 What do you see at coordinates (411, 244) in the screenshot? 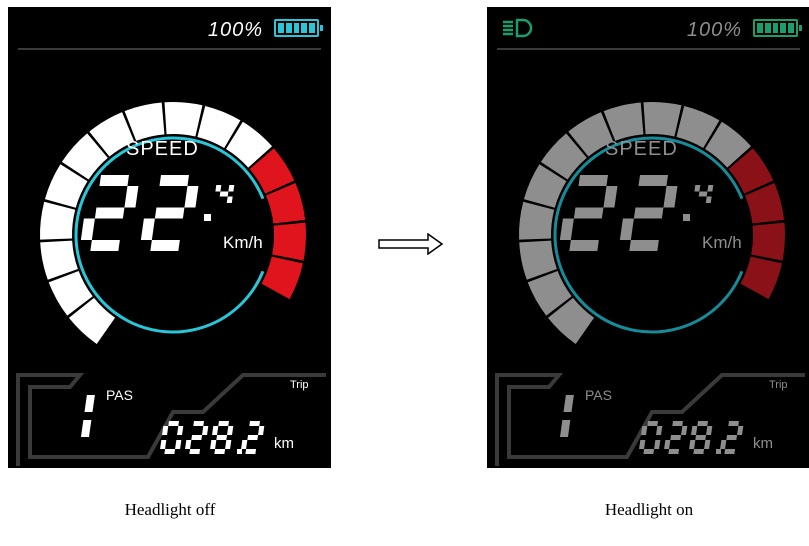
I see `right-arrow-icon` at bounding box center [411, 244].